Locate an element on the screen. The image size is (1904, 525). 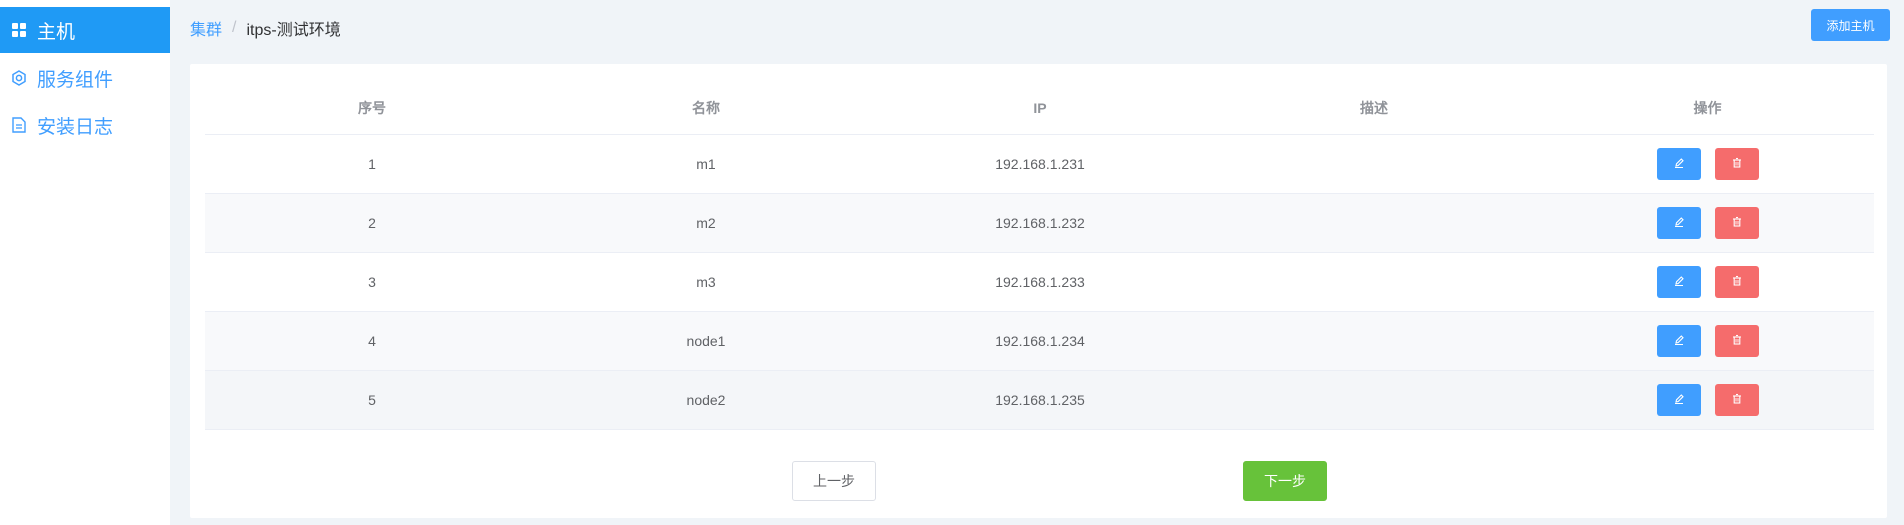
column-header-index: 序号 is located at coordinates (372, 108).